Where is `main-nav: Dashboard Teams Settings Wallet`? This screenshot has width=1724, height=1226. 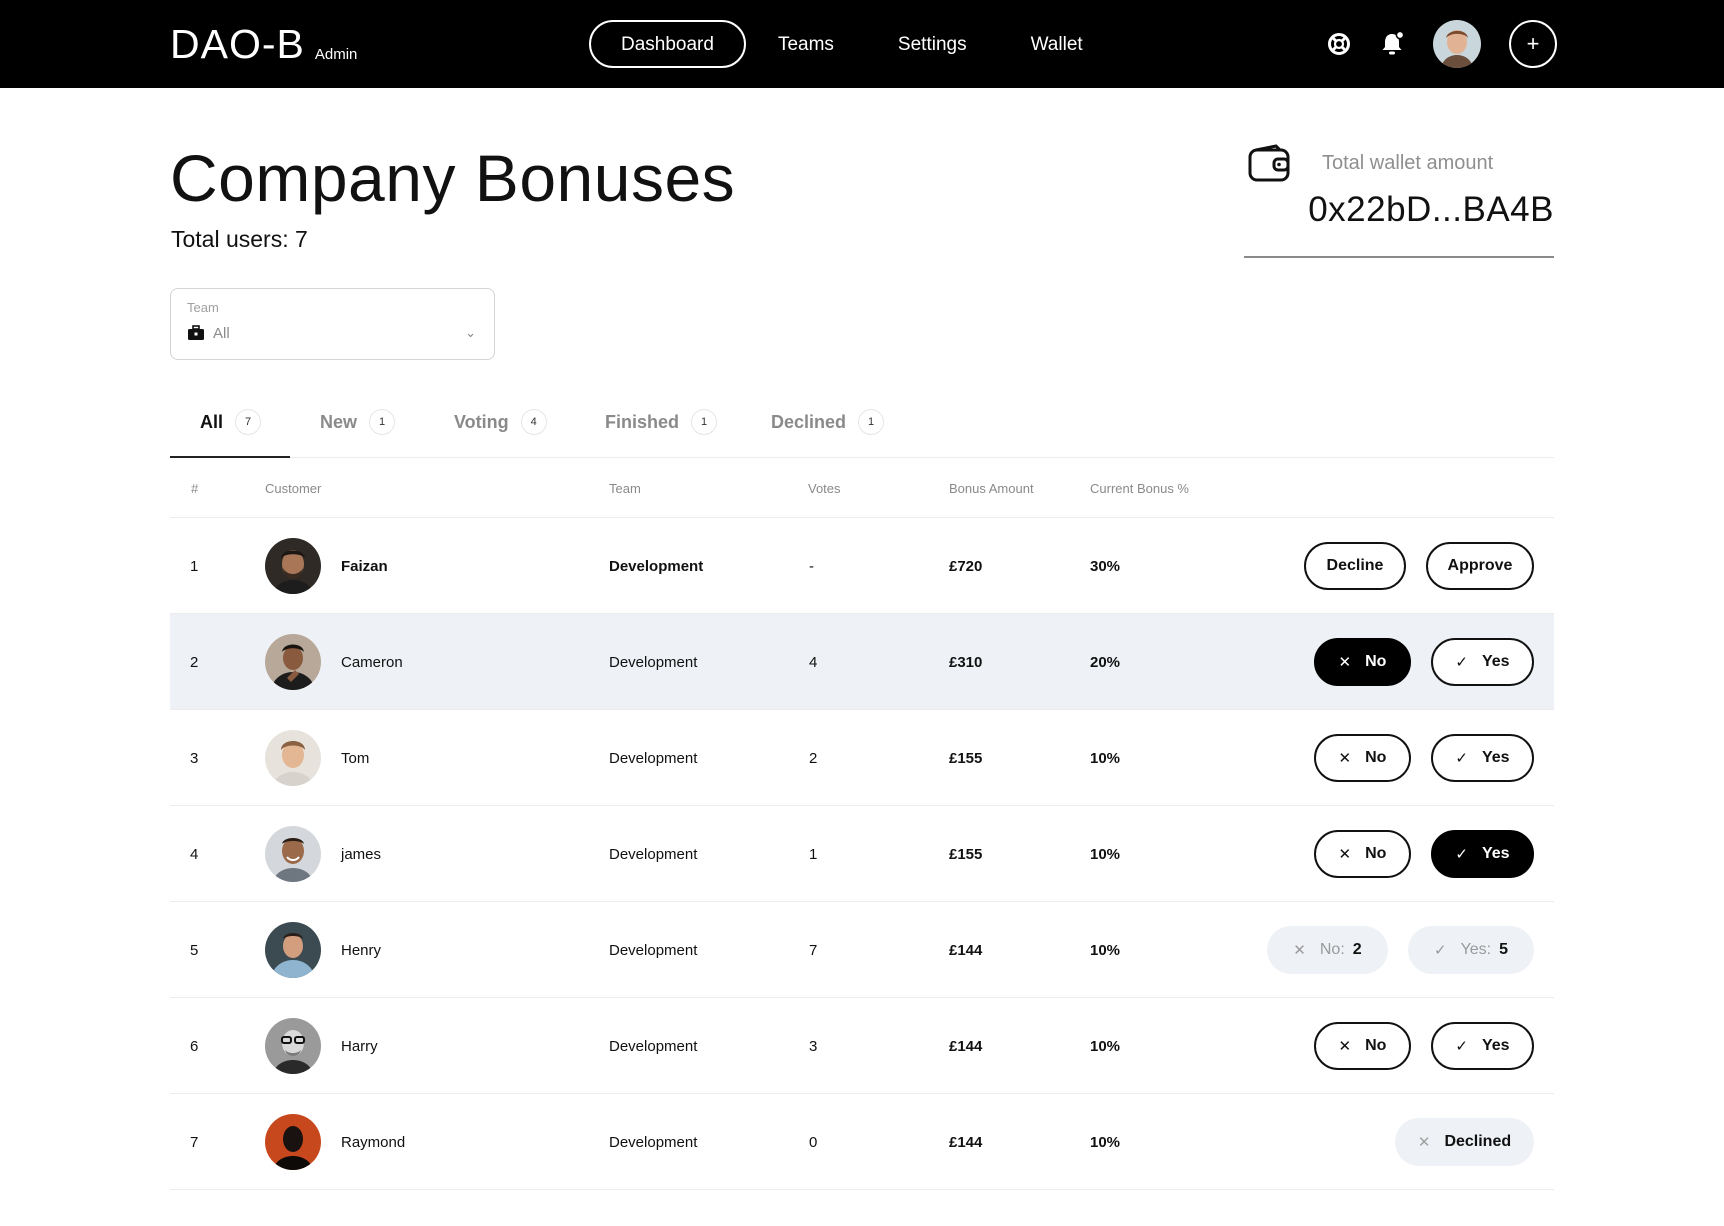 main-nav: Dashboard Teams Settings Wallet is located at coordinates (852, 44).